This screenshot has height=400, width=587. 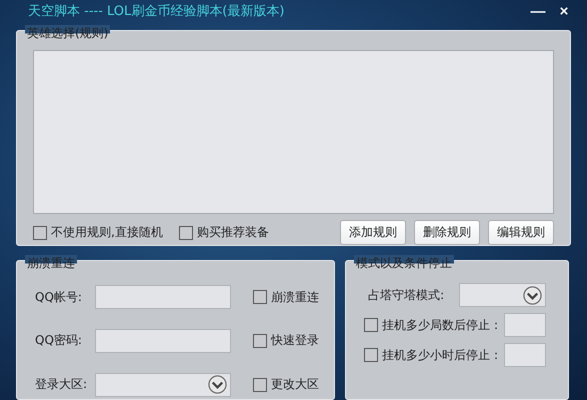 What do you see at coordinates (98, 232) in the screenshot?
I see `checkbox-option: 不使用规则,直接随机` at bounding box center [98, 232].